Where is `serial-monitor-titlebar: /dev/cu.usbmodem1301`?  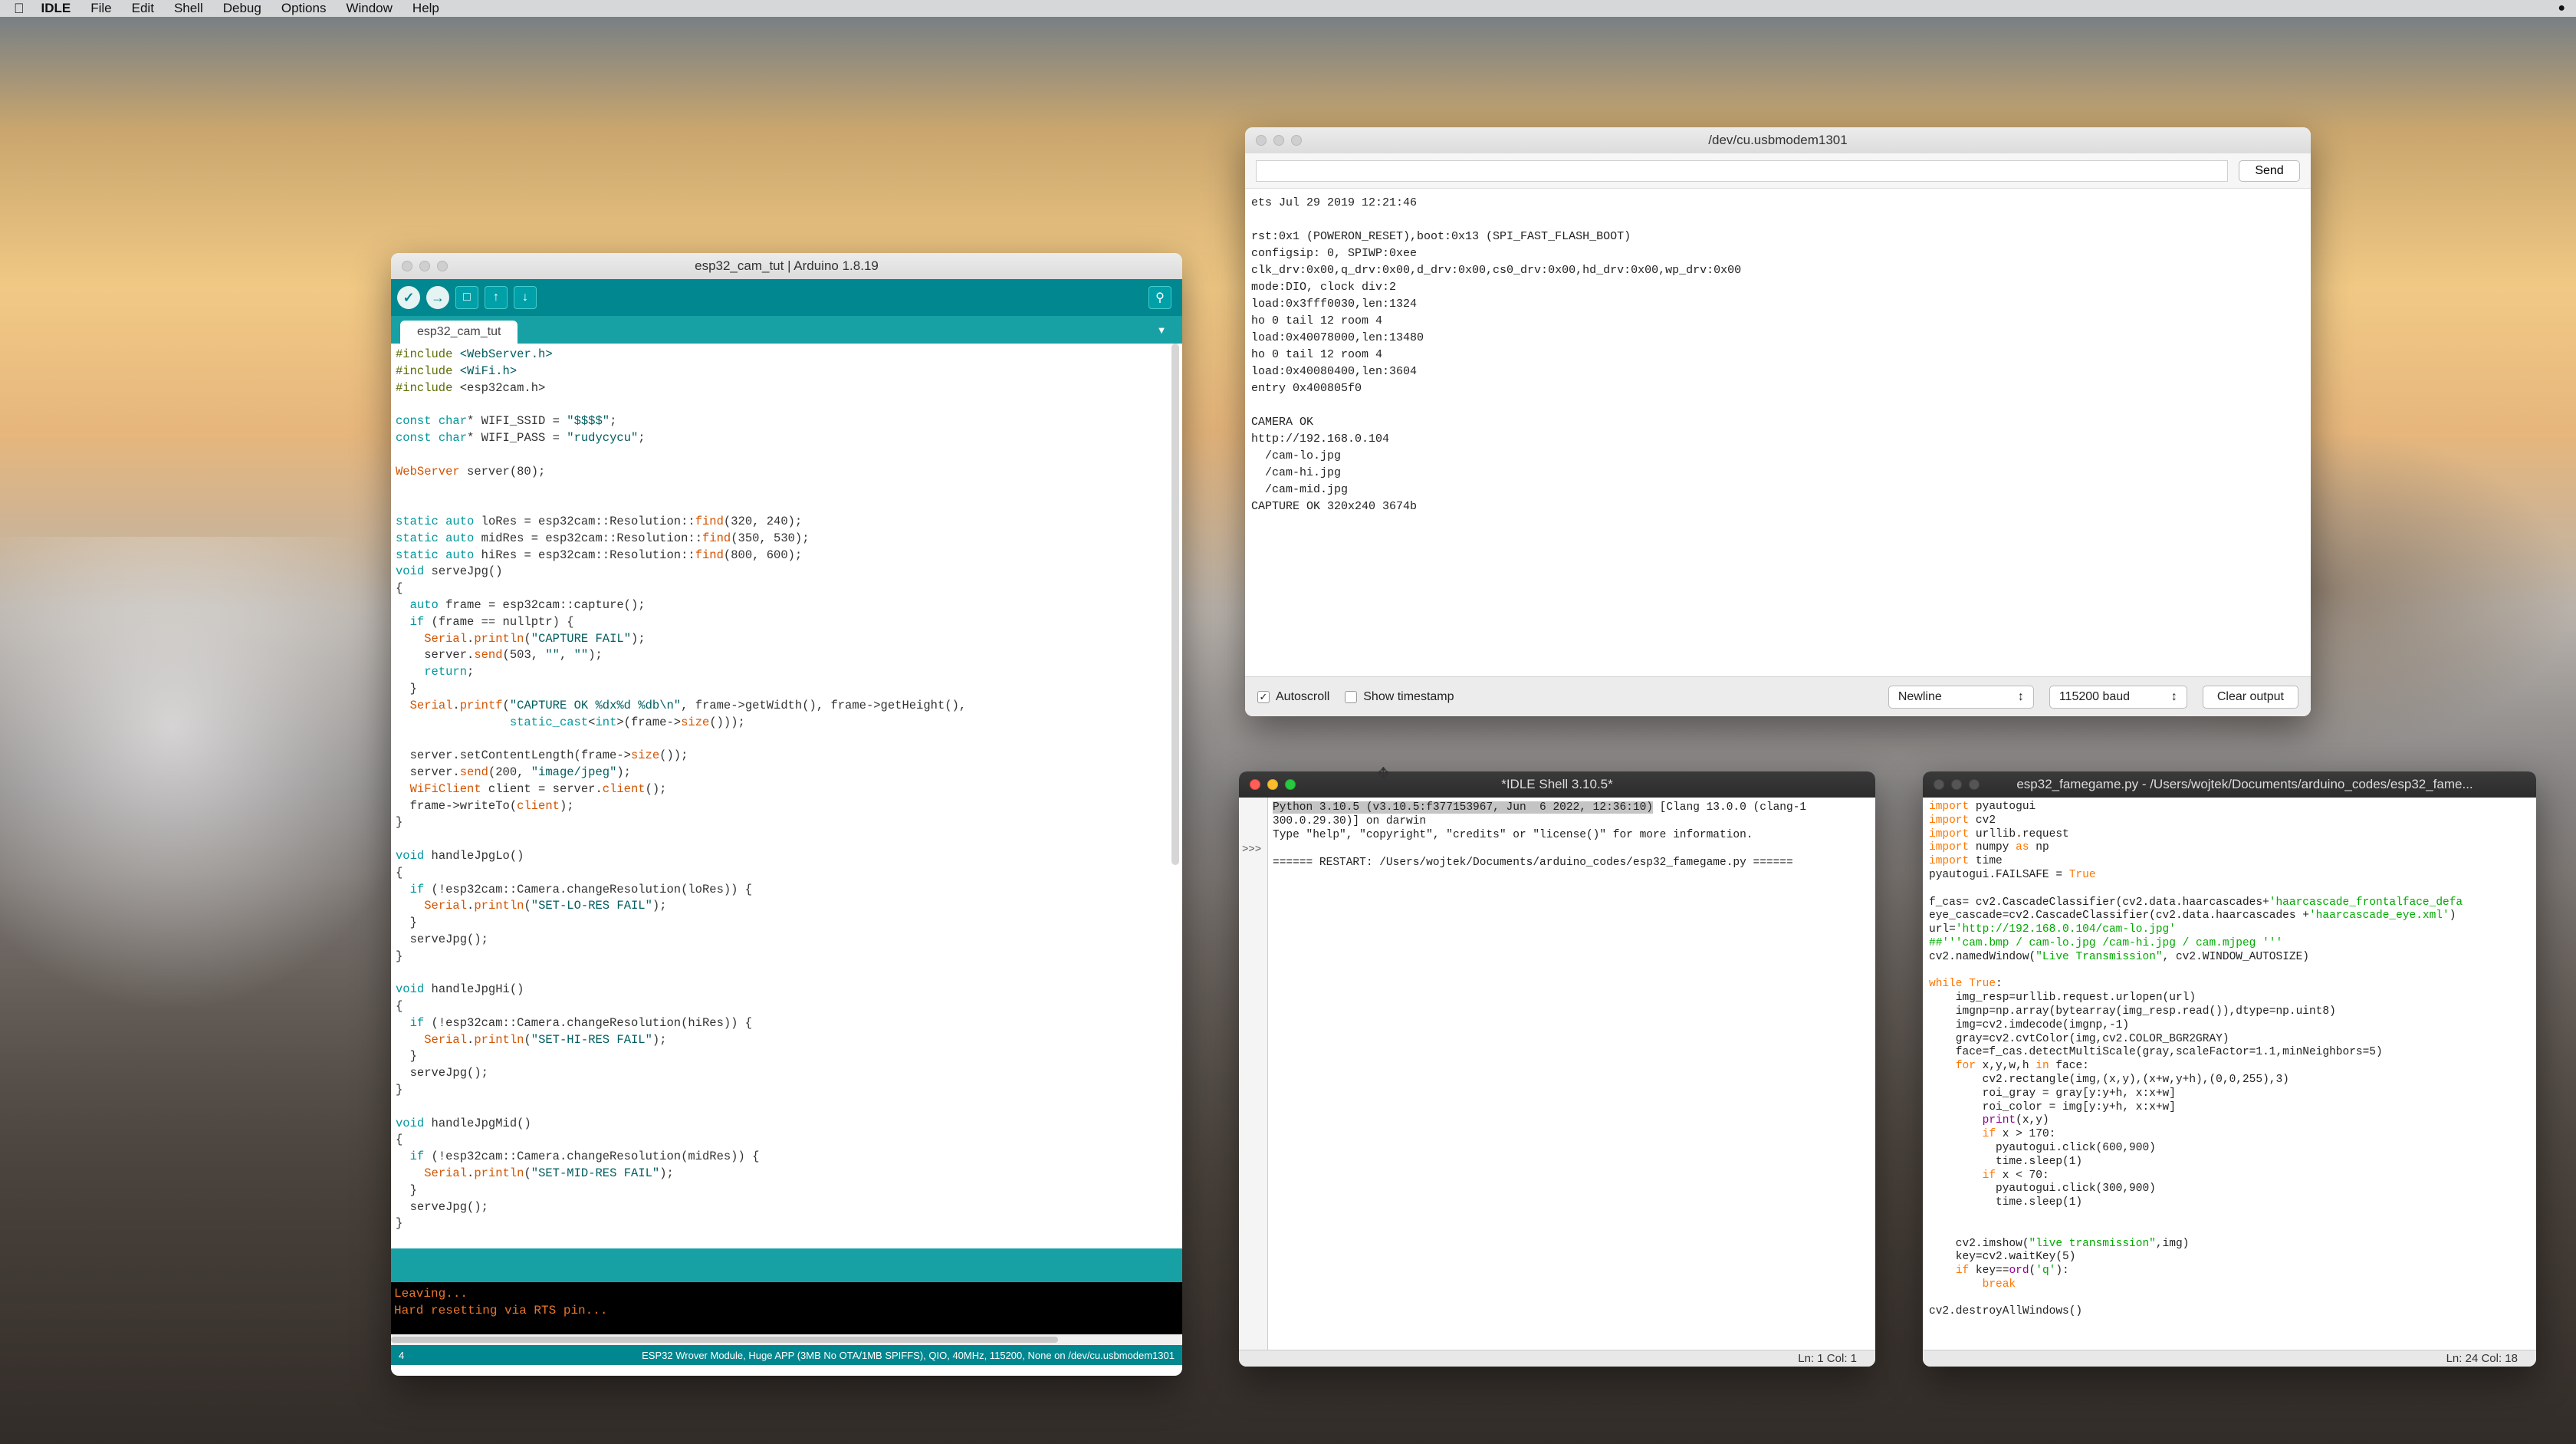
serial-monitor-titlebar: /dev/cu.usbmodem1301 is located at coordinates (1778, 140).